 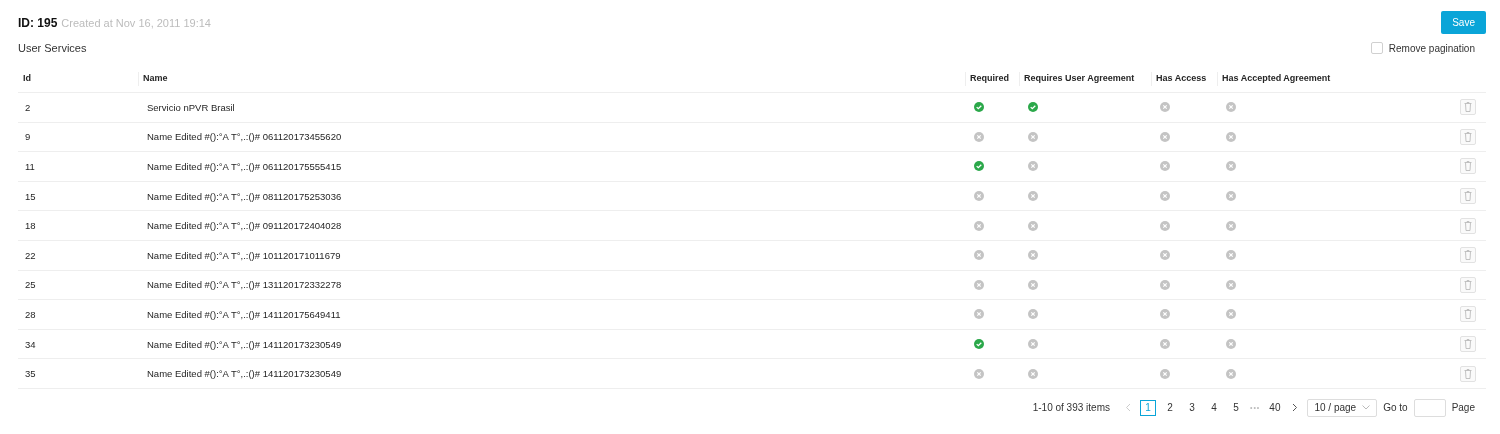 What do you see at coordinates (1191, 407) in the screenshot?
I see `page-button: 3` at bounding box center [1191, 407].